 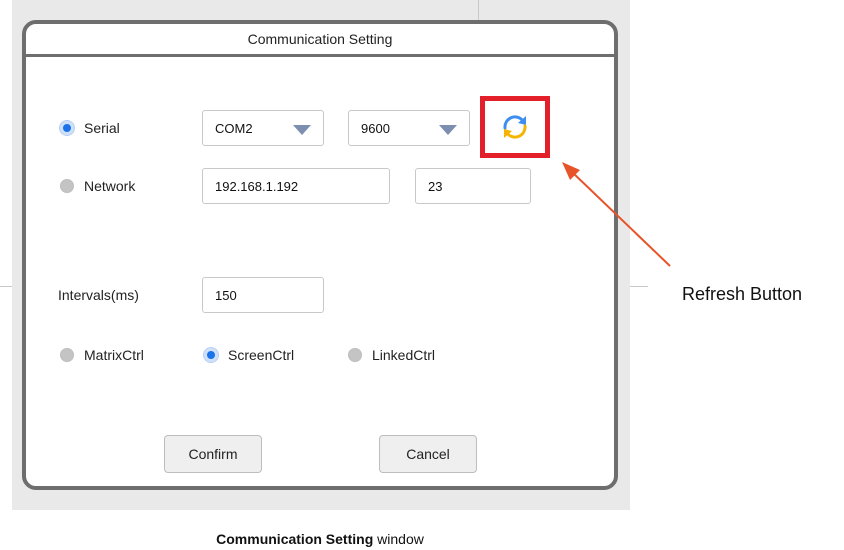 I want to click on linkedctrl-label: LinkedCtrl, so click(x=404, y=355).